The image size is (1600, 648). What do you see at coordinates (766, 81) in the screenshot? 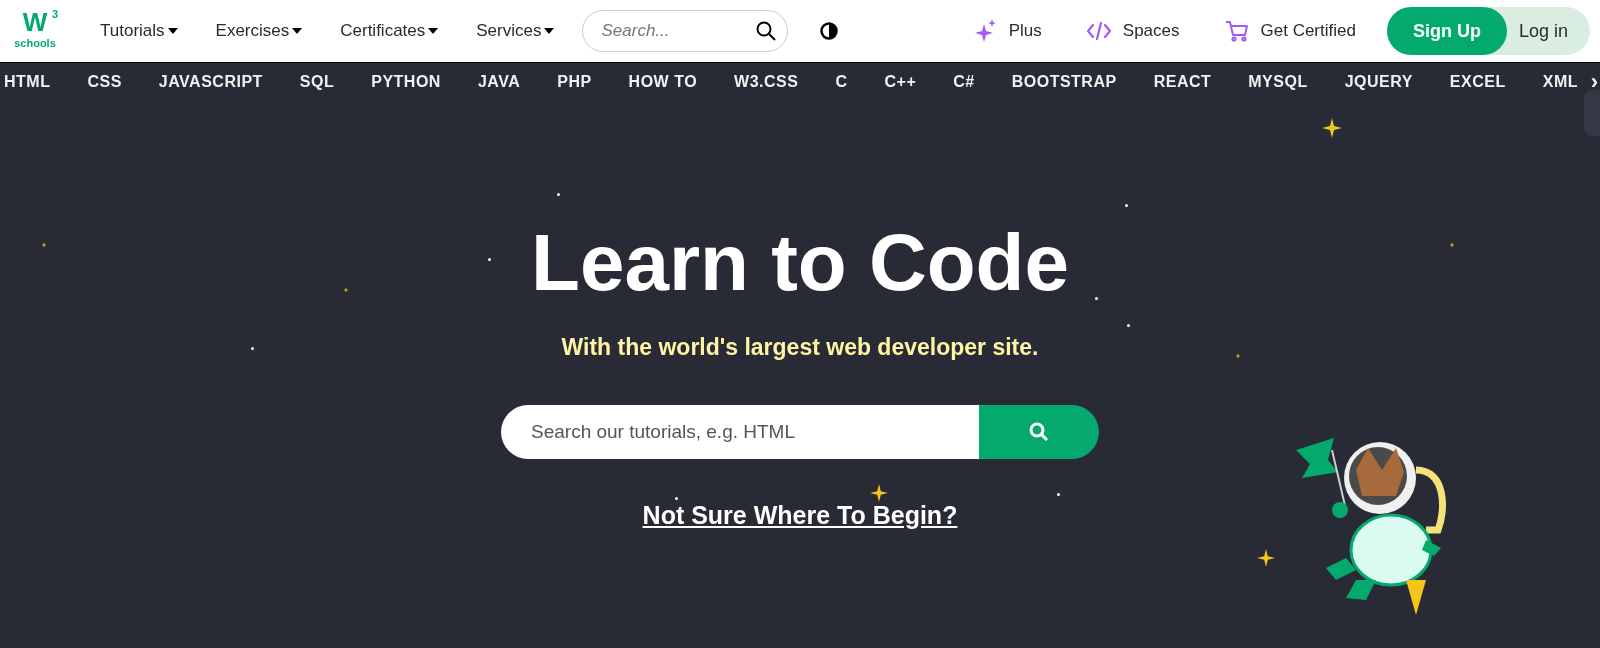
I see `topic-link: W3.CSS` at bounding box center [766, 81].